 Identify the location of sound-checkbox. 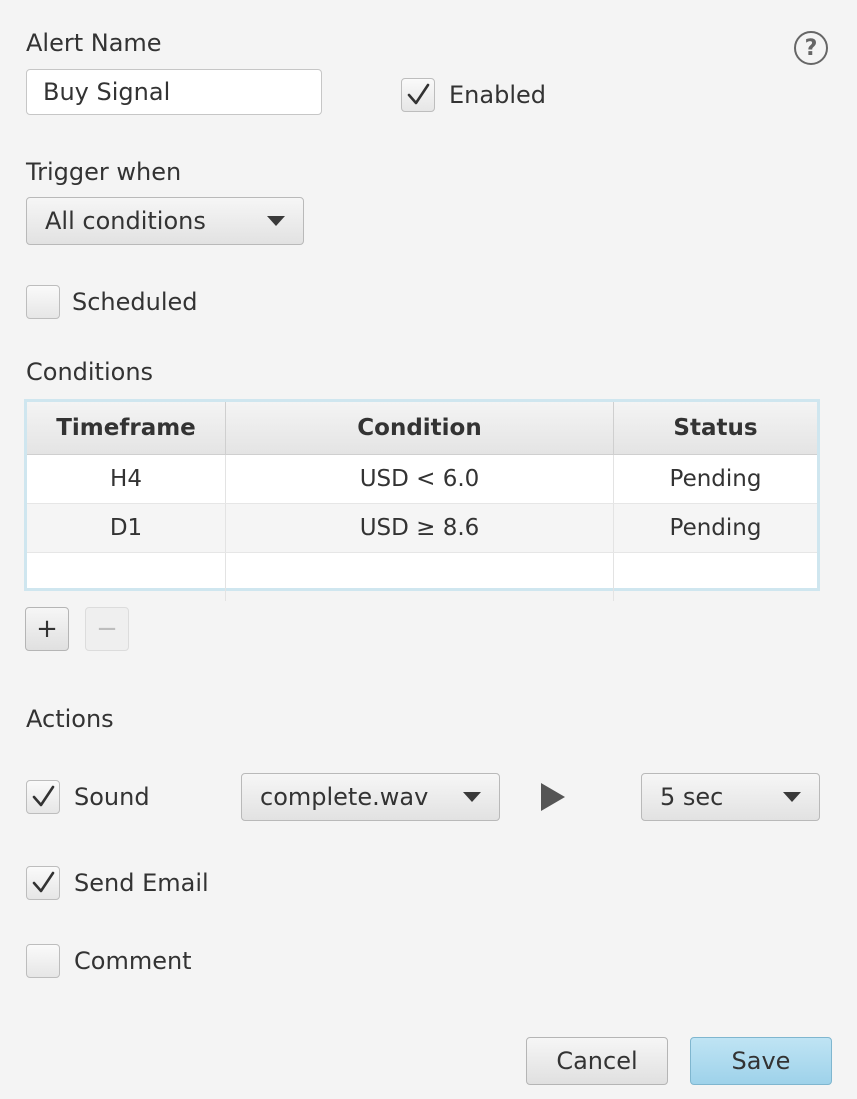
(43, 797).